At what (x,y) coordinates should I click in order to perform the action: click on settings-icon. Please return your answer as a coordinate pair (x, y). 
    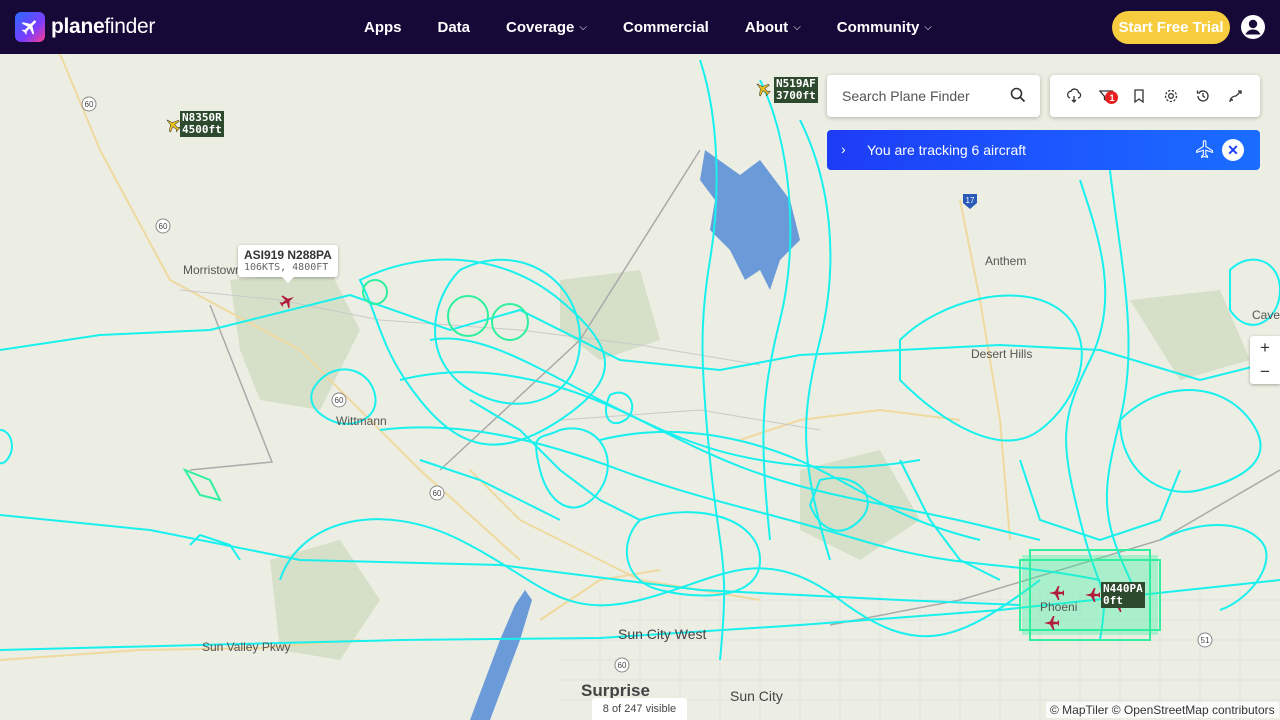
    Looking at the image, I should click on (1171, 96).